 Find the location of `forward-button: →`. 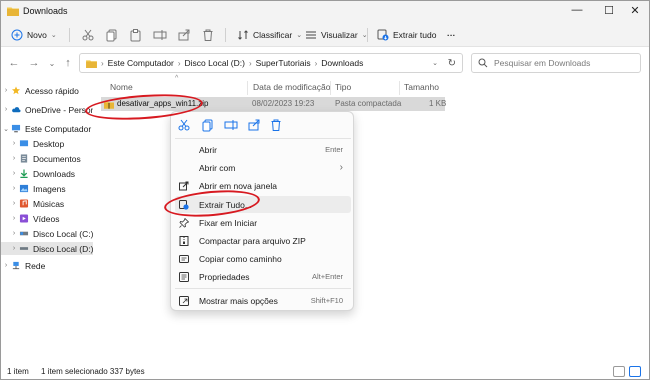

forward-button: → is located at coordinates (34, 63).